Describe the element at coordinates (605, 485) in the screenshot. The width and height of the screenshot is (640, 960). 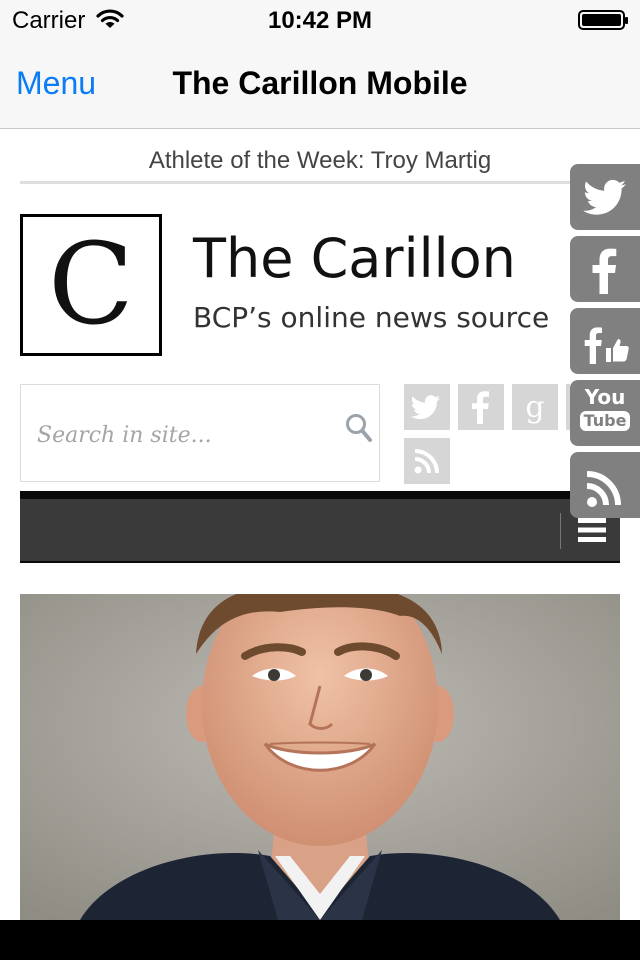
I see `share-rss-button` at that location.